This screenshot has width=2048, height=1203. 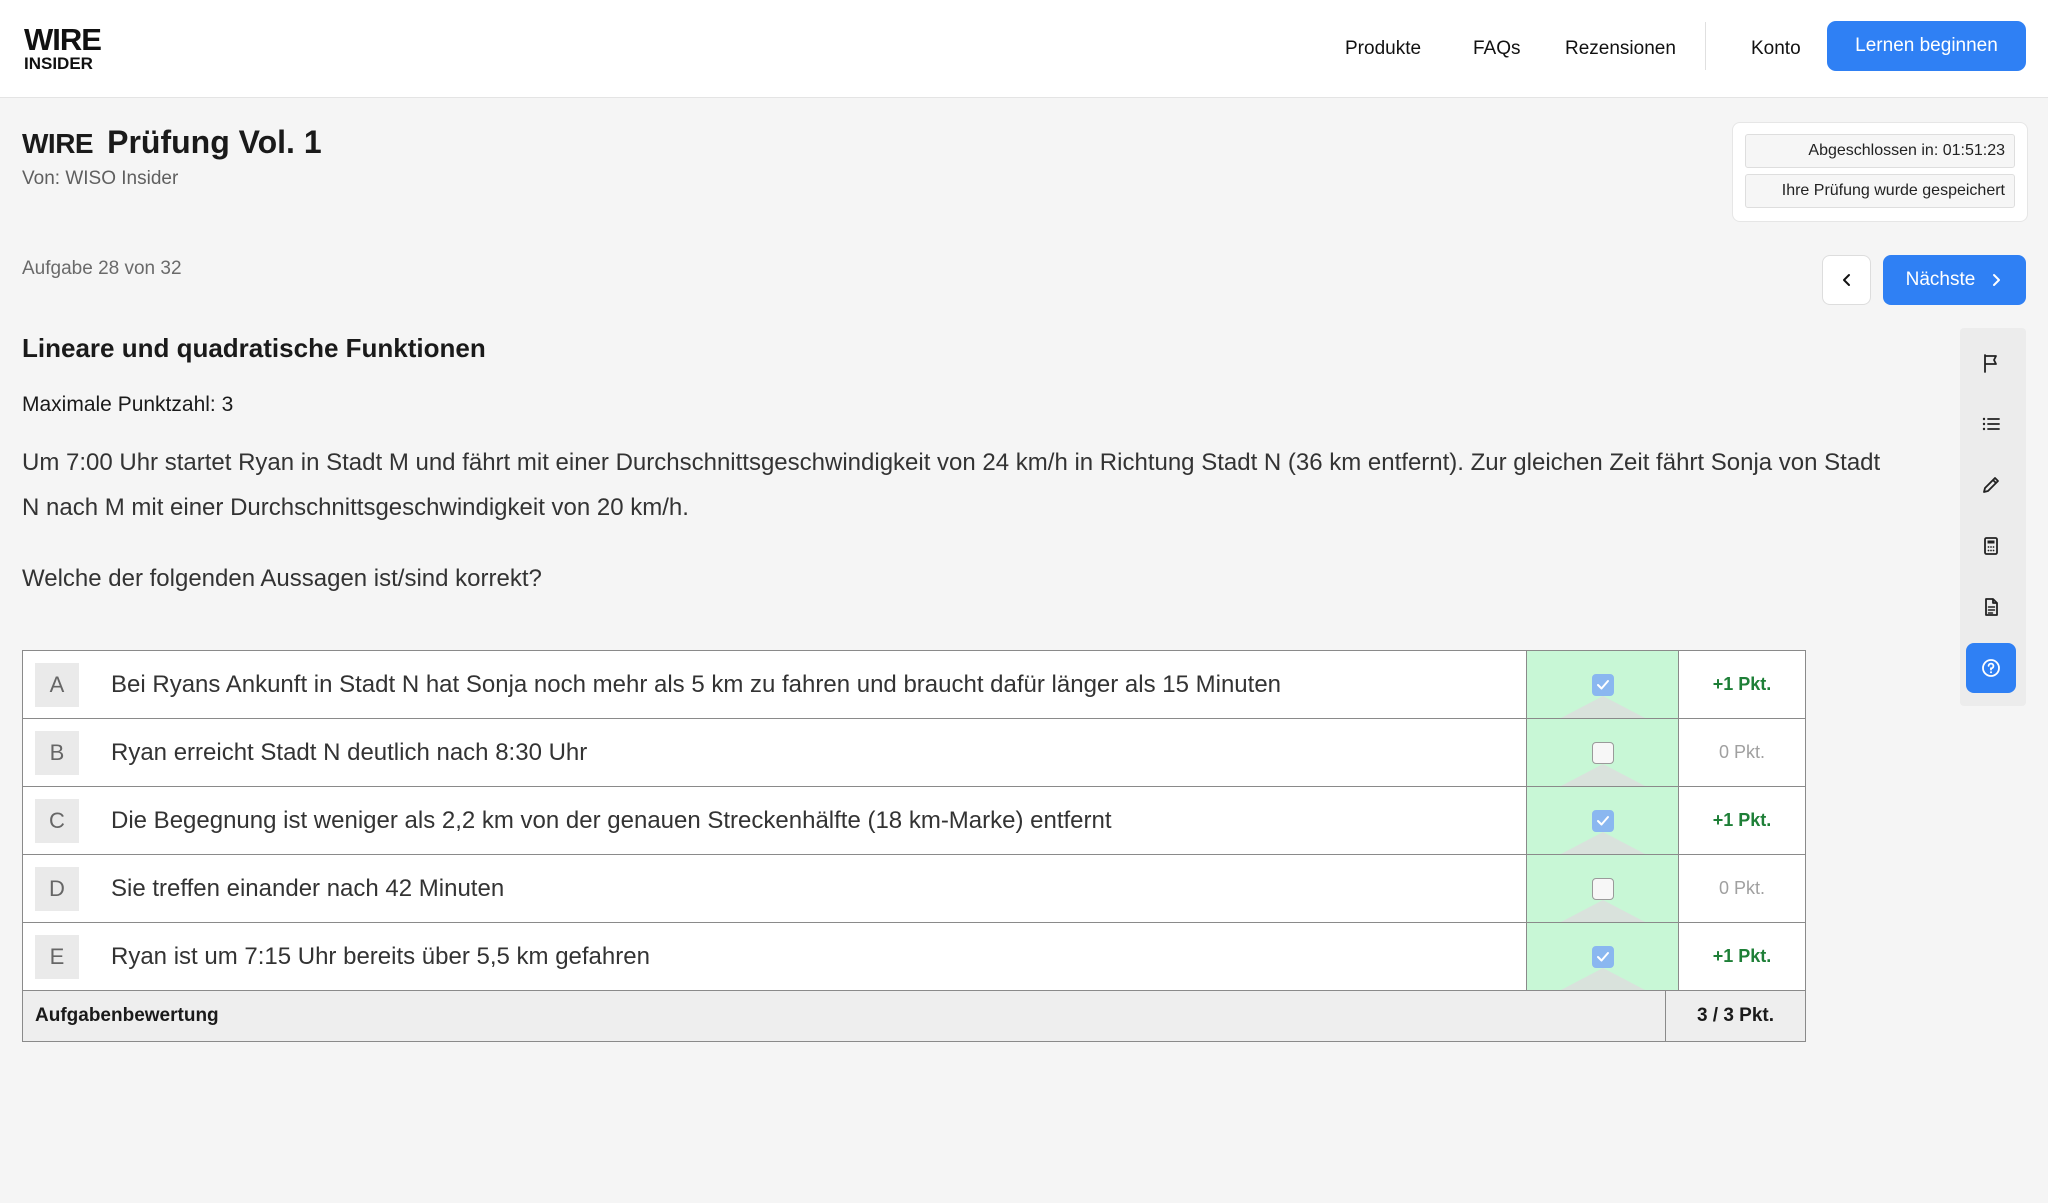 I want to click on score-row: Aufgabenbewertung 3 / 3 Pkt., so click(x=914, y=1016).